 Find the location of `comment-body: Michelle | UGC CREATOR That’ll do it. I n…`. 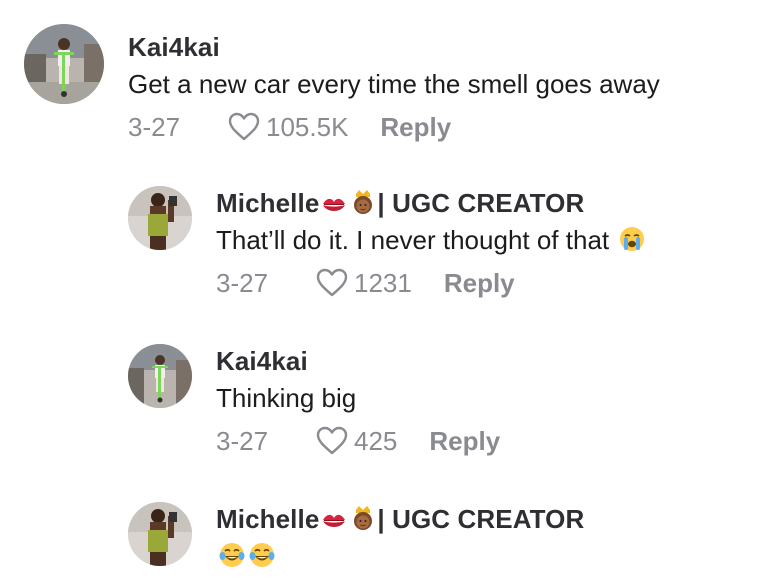

comment-body: Michelle | UGC CREATOR That’ll do it. I n… is located at coordinates (431, 244).